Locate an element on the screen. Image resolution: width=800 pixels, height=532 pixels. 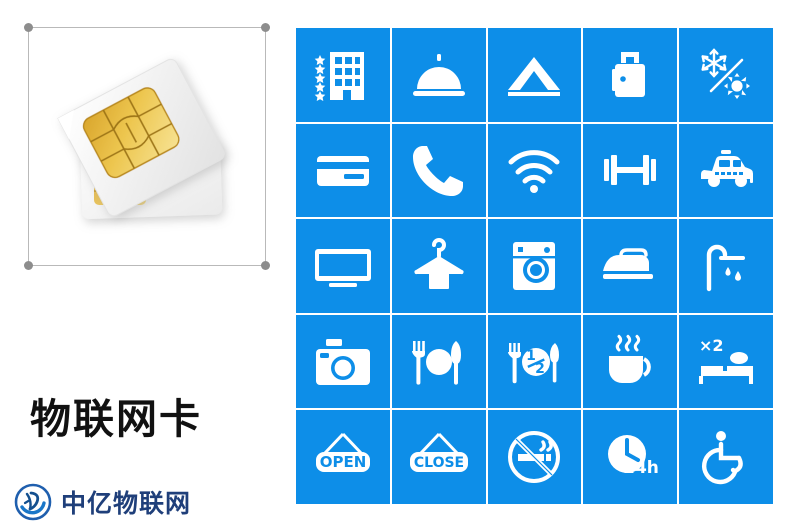
tile-half-board: 1 2 1/2 is located at coordinates (534, 361).